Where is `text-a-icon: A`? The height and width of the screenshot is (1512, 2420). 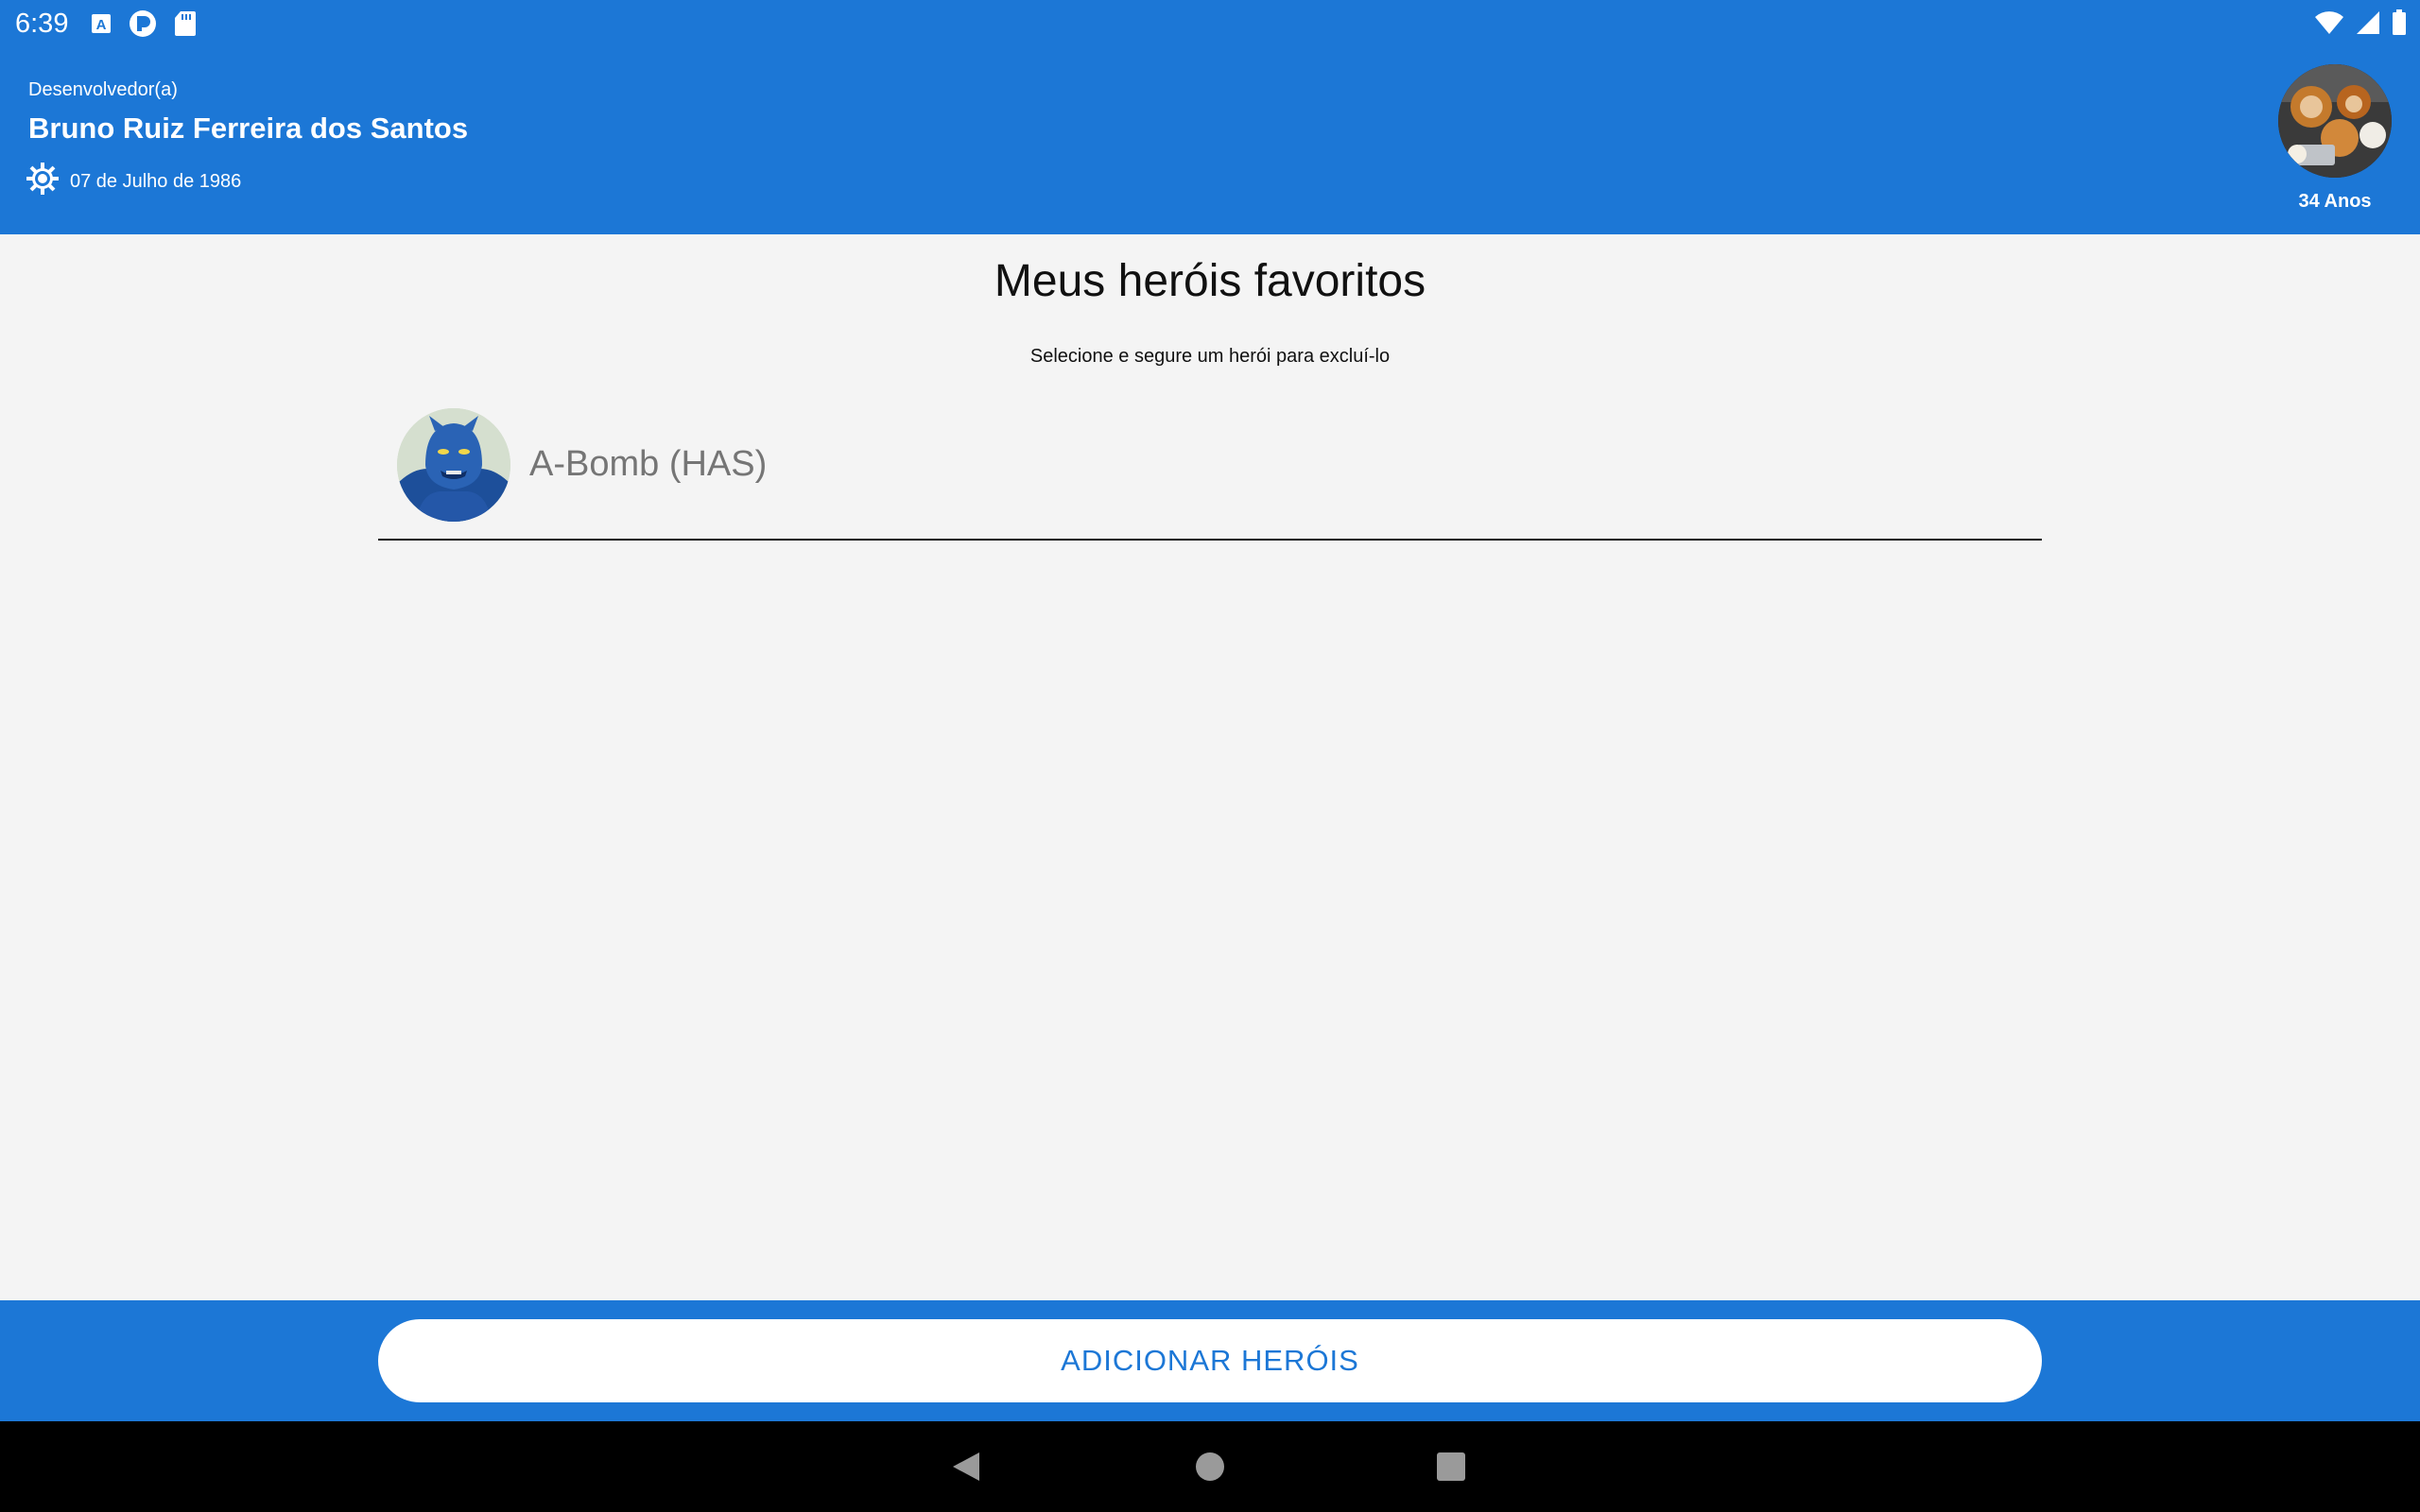 text-a-icon: A is located at coordinates (101, 26).